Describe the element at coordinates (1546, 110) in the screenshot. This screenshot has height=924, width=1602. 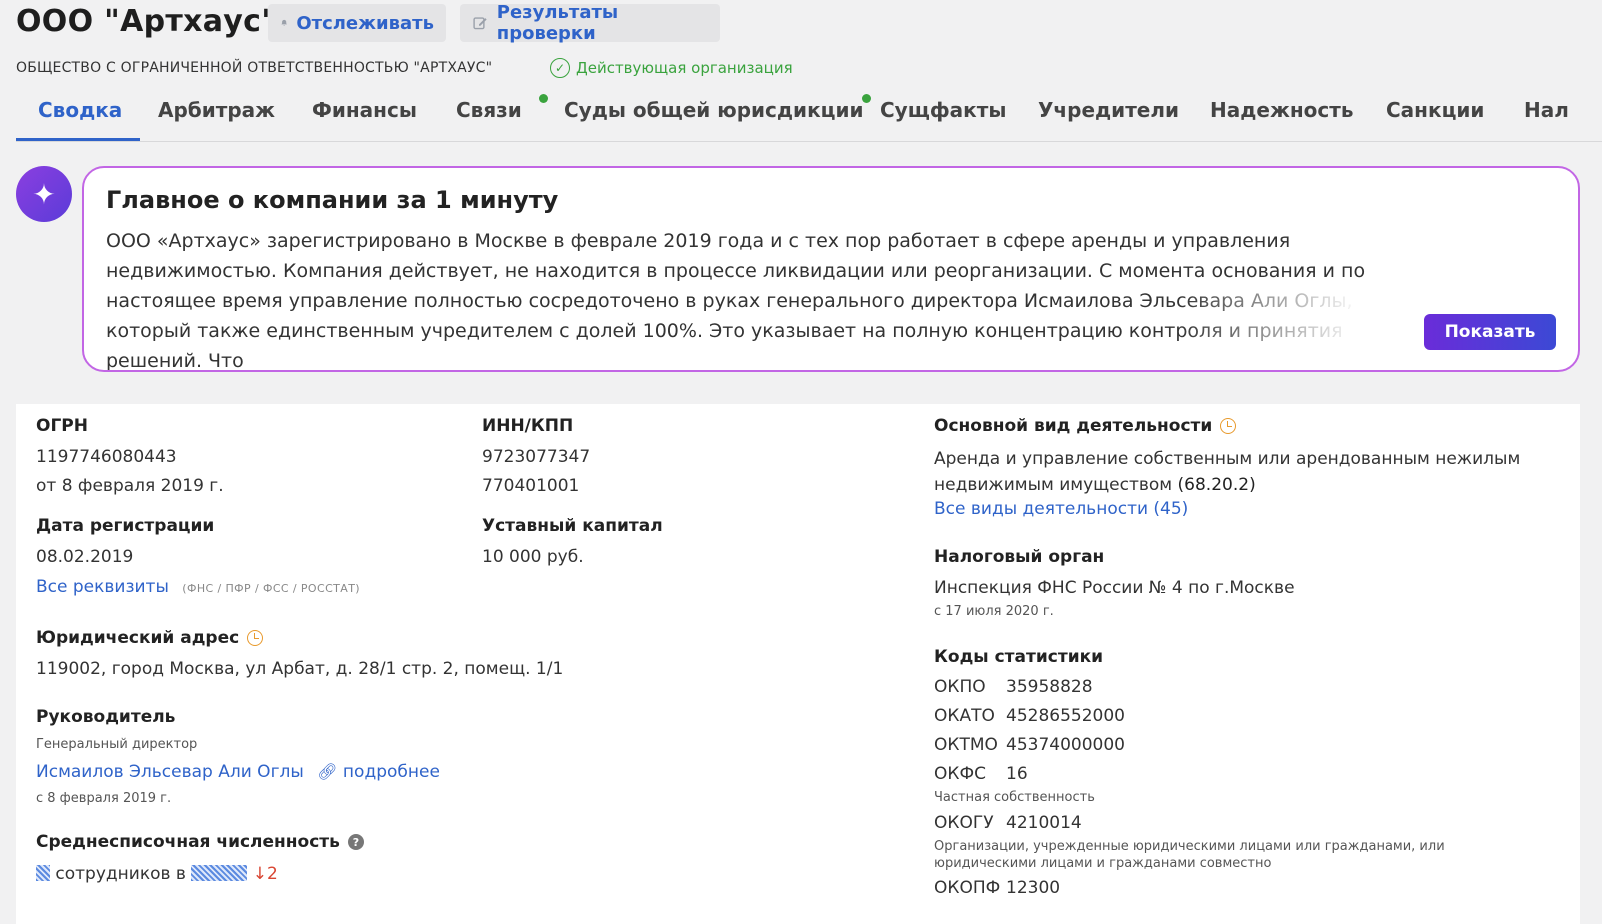
I see `tab-taxes: Нал` at that location.